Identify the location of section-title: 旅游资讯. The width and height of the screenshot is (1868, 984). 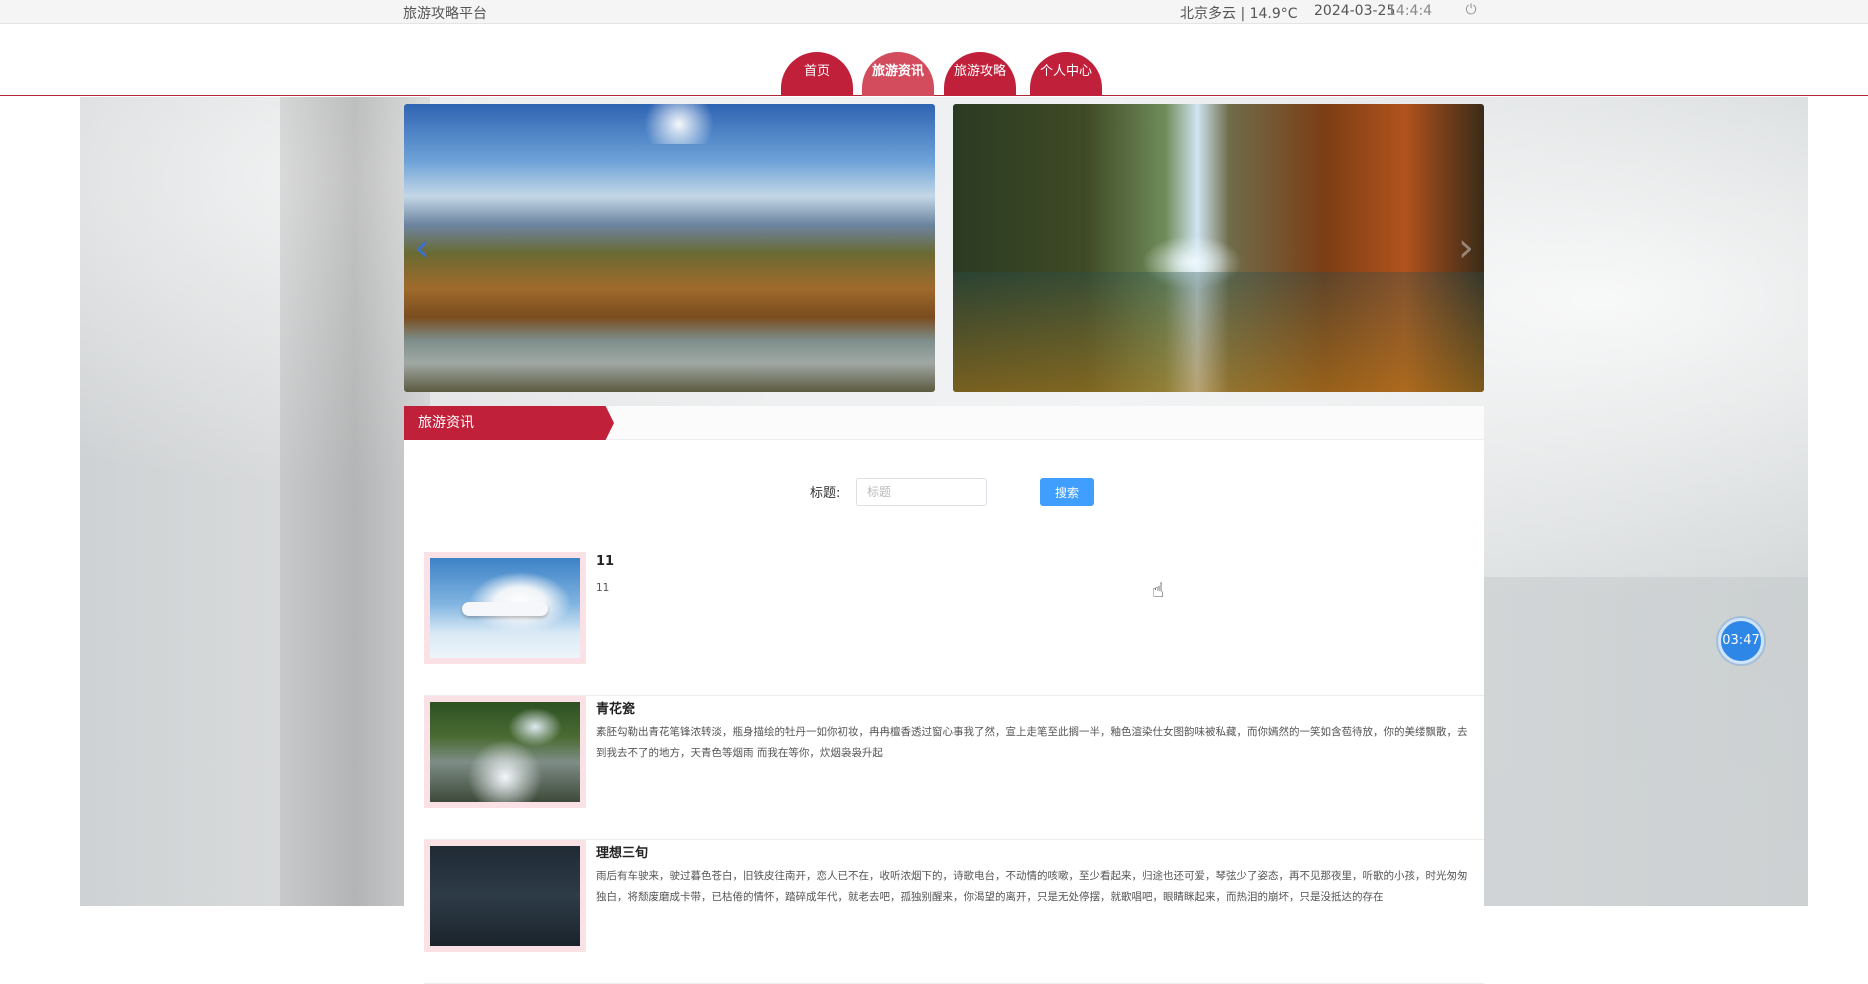
(509, 423).